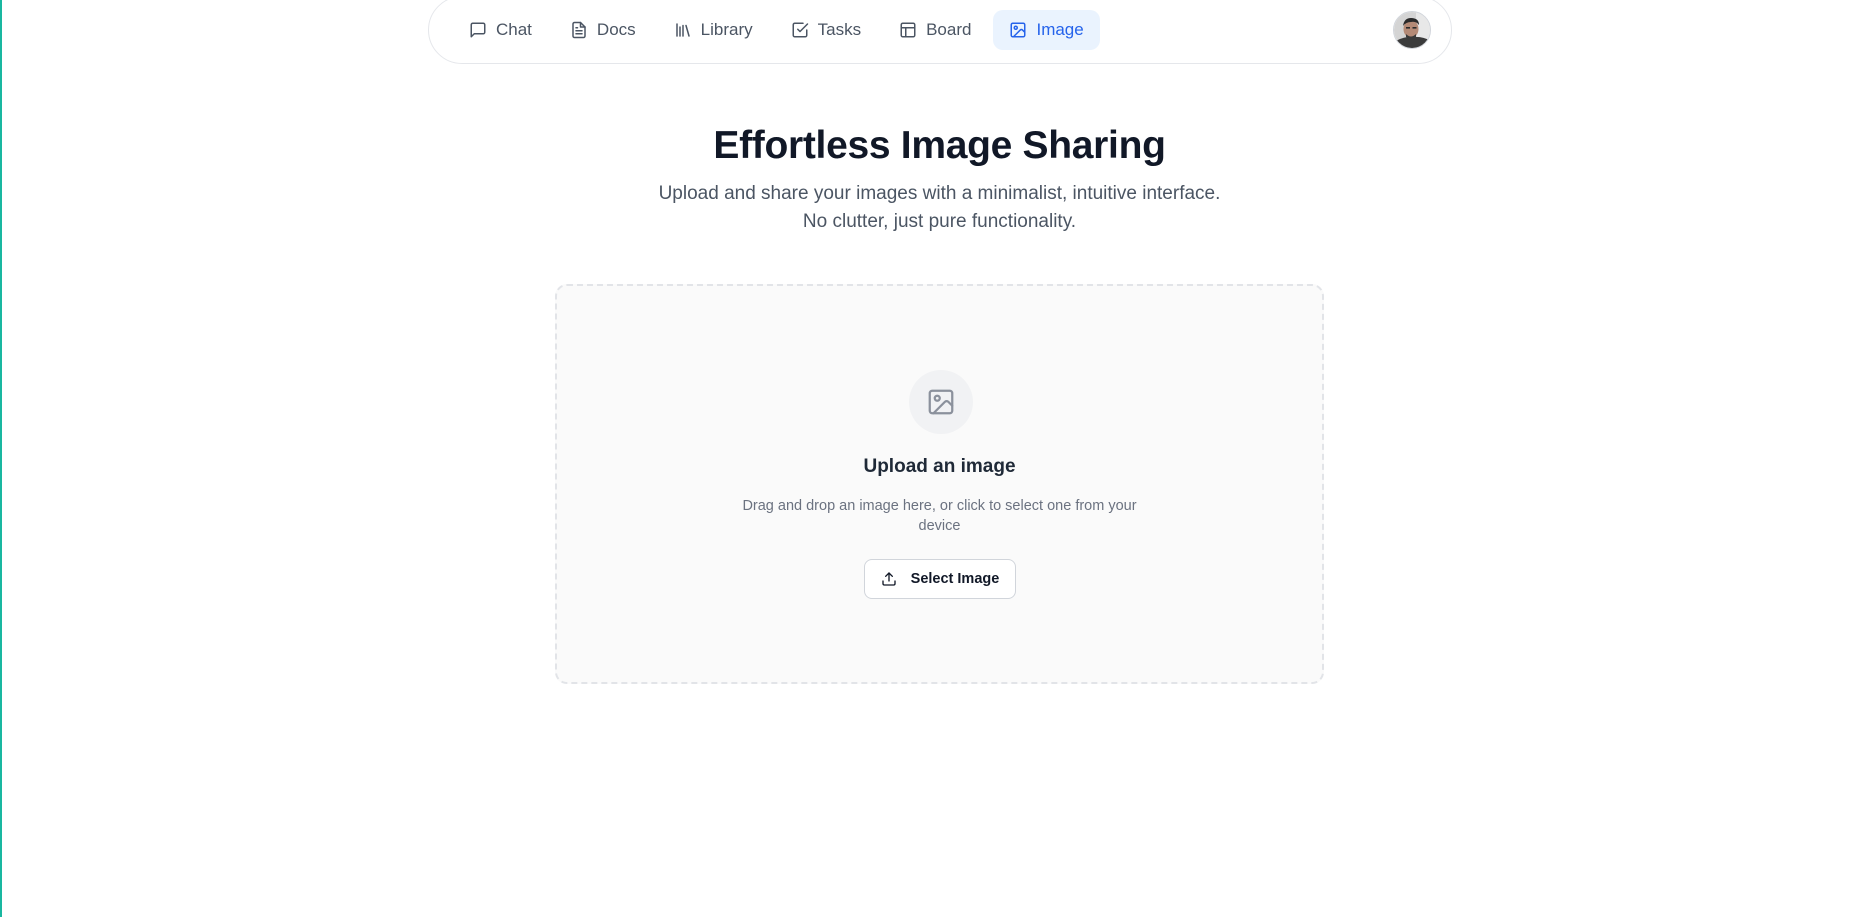 The image size is (1869, 917). I want to click on select-image-button: Select Image, so click(940, 579).